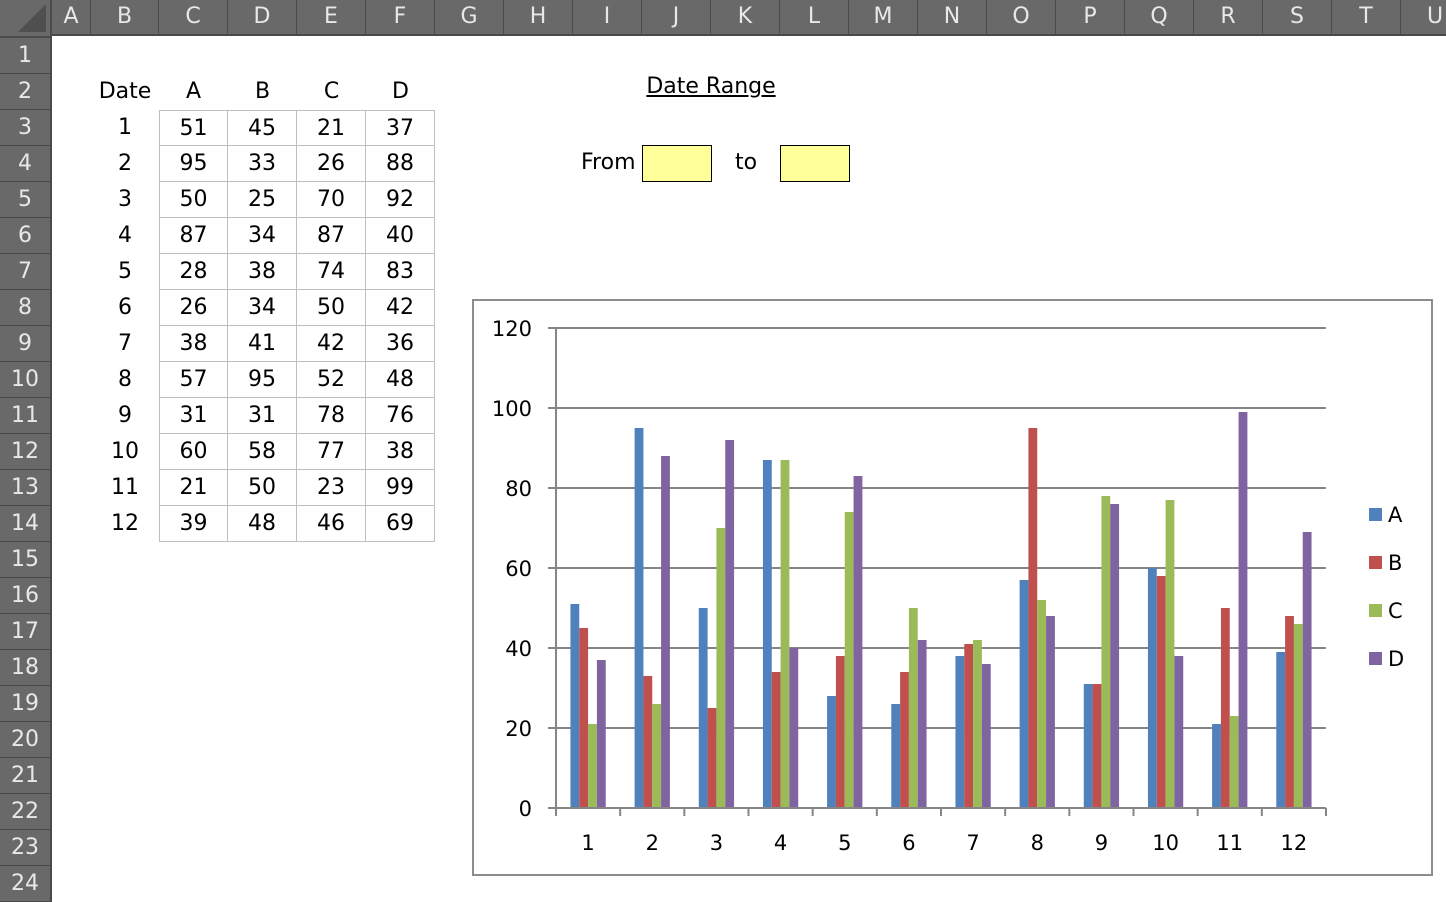 This screenshot has height=902, width=1446. What do you see at coordinates (400, 488) in the screenshot?
I see `value-cell: 99` at bounding box center [400, 488].